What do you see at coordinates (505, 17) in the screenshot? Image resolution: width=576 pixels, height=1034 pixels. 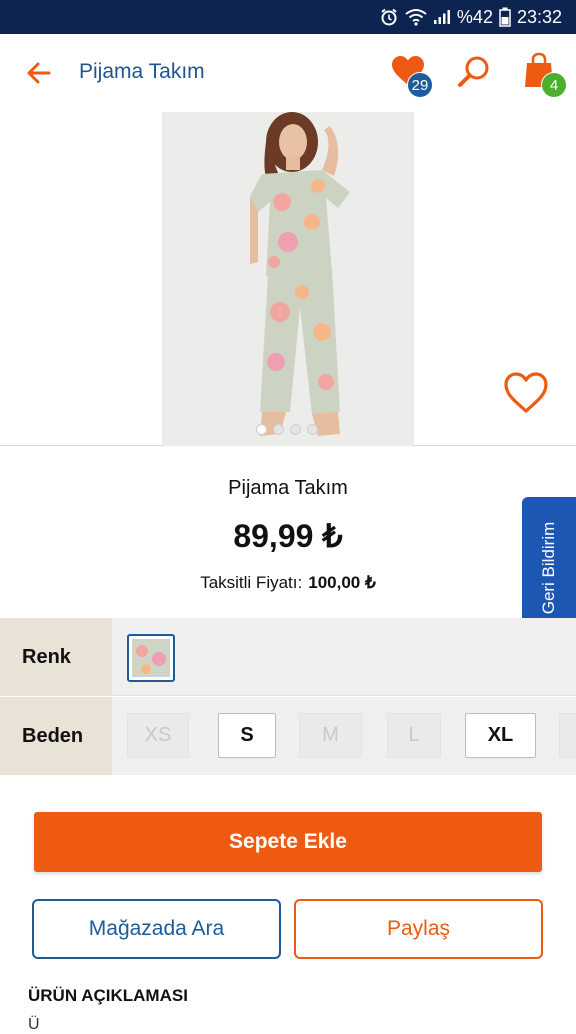 I see `battery-icon` at bounding box center [505, 17].